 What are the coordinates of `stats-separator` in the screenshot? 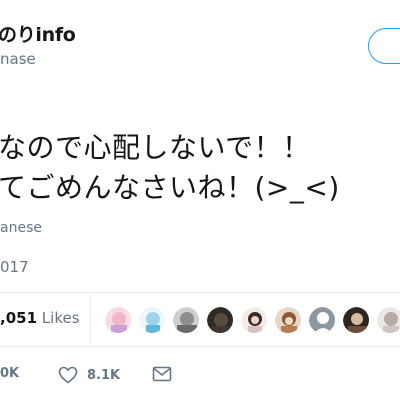 It's located at (90, 319).